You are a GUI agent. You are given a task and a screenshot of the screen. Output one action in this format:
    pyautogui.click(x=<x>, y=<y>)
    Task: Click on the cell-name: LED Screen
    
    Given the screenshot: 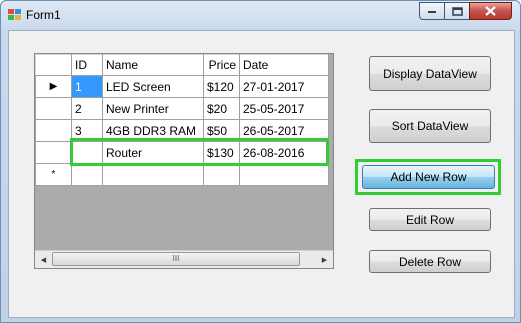 What is the action you would take?
    pyautogui.click(x=153, y=86)
    